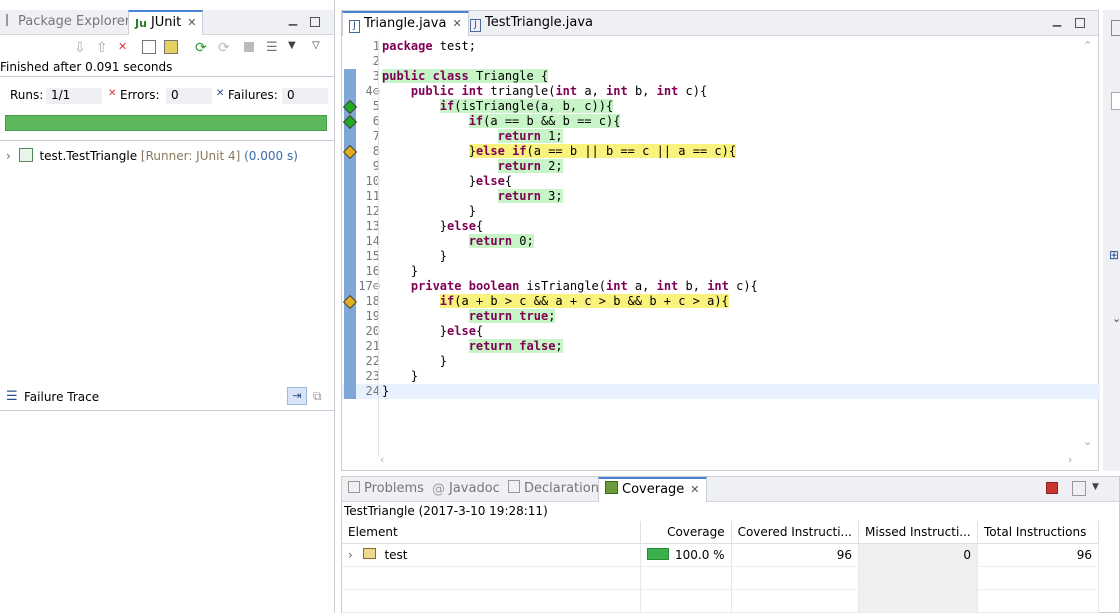  Describe the element at coordinates (1095, 487) in the screenshot. I see `dropdown-icon: ▼` at that location.